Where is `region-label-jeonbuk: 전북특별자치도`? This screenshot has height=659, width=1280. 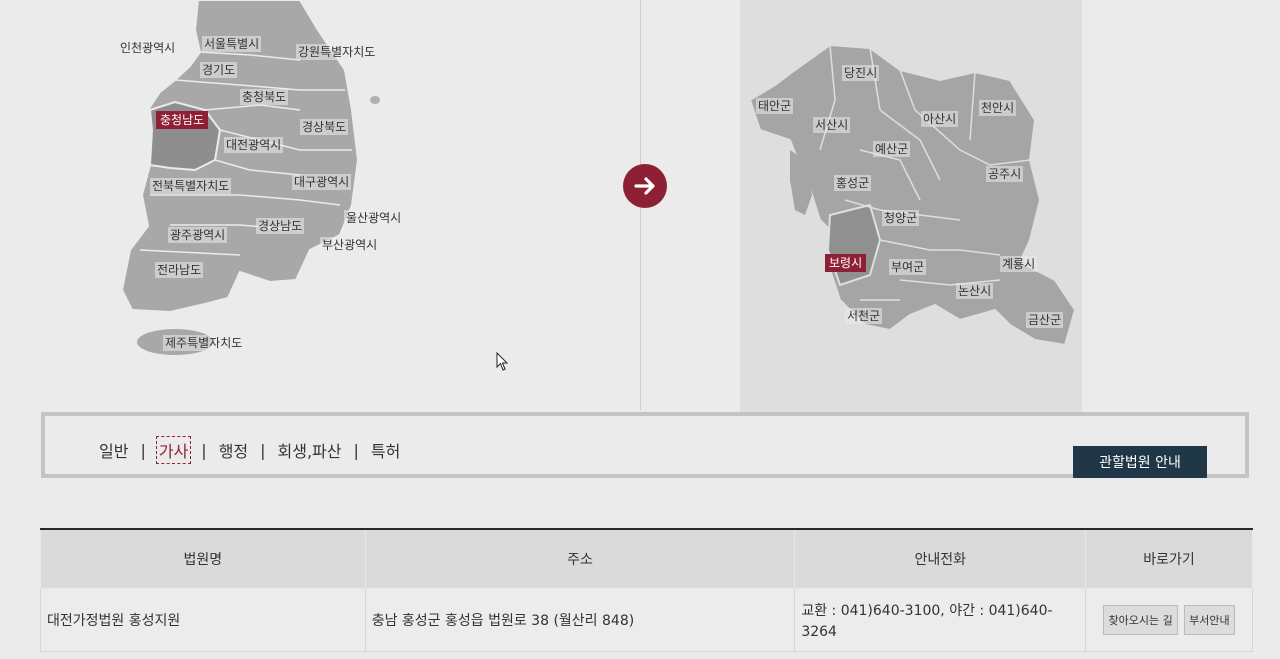 region-label-jeonbuk: 전북특별자치도 is located at coordinates (191, 186).